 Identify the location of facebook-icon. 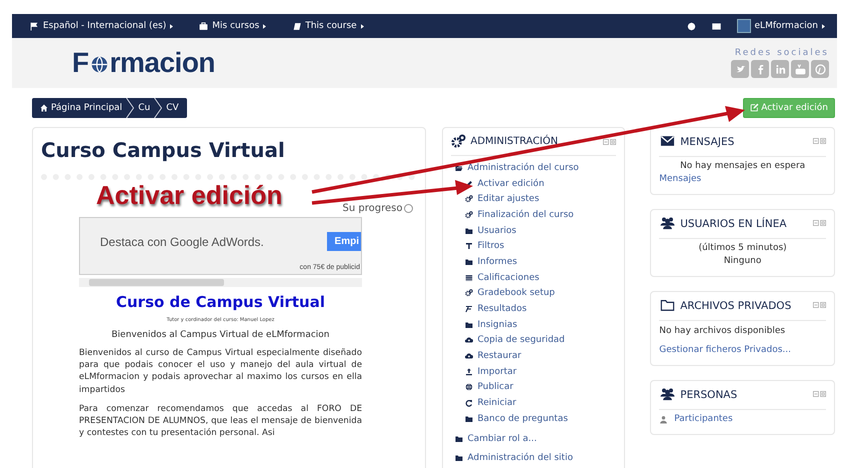
(760, 69).